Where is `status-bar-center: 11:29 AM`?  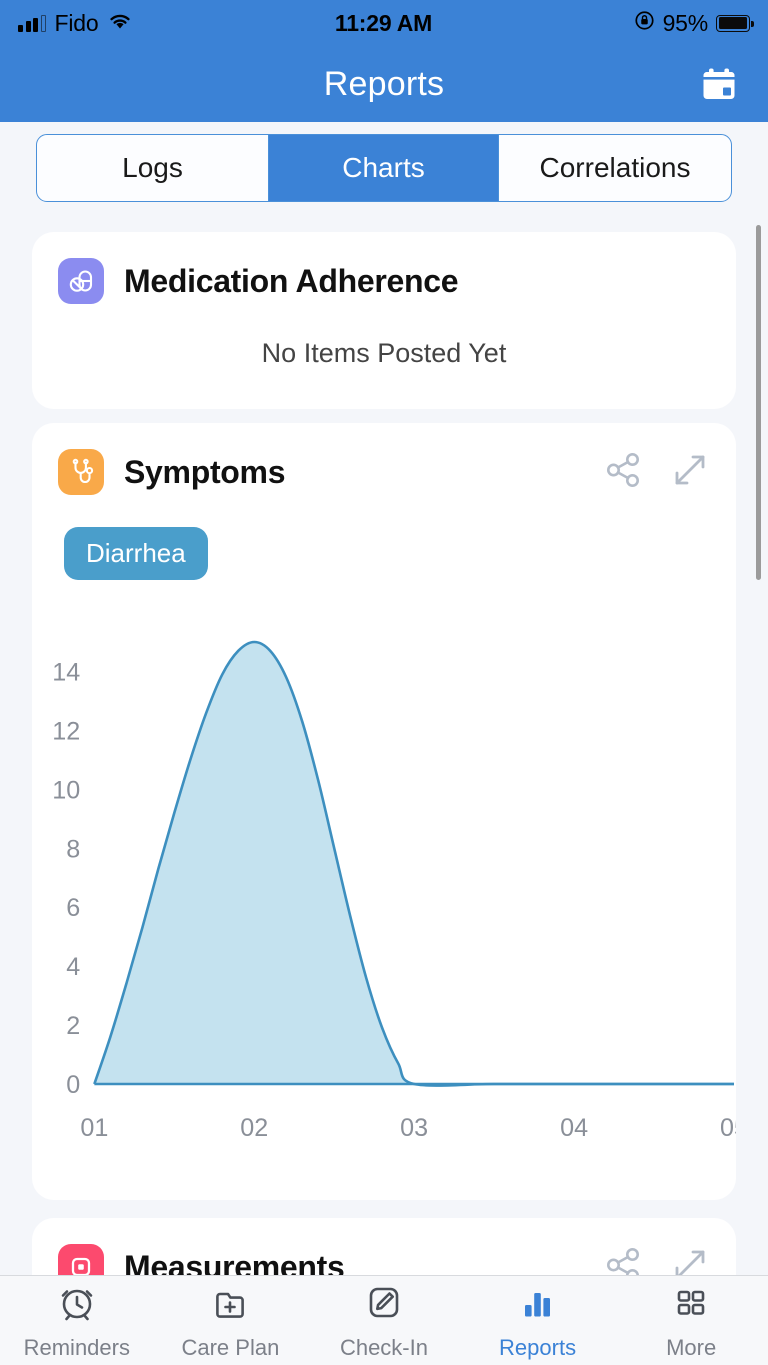
status-bar-center: 11:29 AM is located at coordinates (383, 23).